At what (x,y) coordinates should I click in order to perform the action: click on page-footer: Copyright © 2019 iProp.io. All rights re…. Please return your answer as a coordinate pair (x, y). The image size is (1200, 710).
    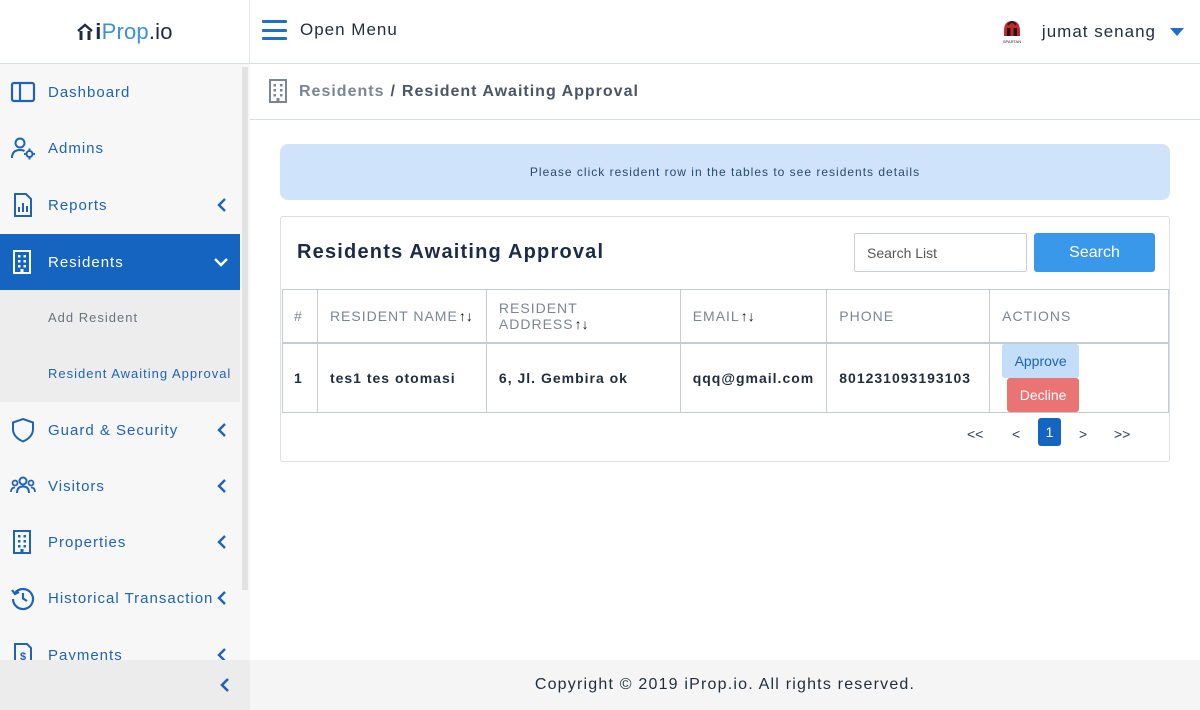
    Looking at the image, I should click on (725, 685).